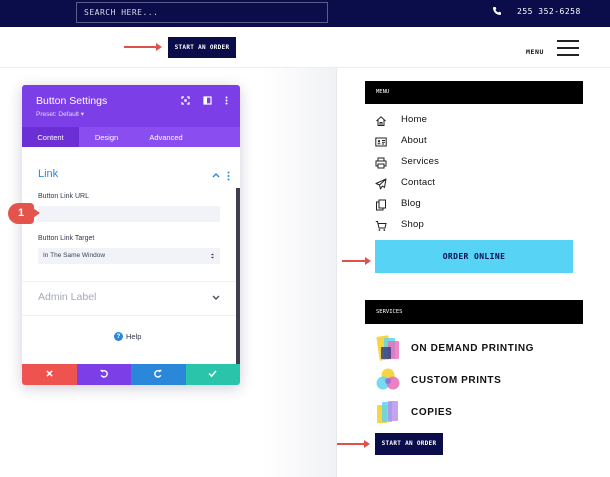 This screenshot has width=610, height=477. I want to click on save-button, so click(212, 374).